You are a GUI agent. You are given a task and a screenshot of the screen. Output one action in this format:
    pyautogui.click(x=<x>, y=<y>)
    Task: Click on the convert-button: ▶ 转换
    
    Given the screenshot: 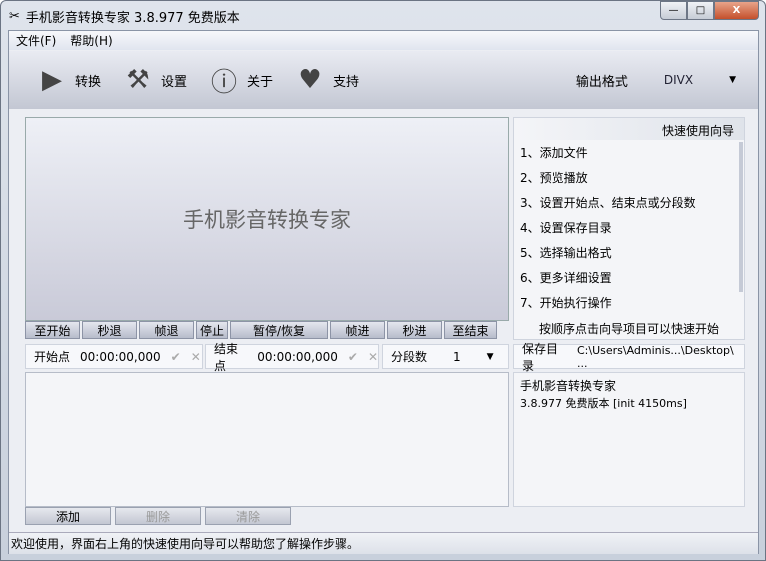 What is the action you would take?
    pyautogui.click(x=69, y=80)
    